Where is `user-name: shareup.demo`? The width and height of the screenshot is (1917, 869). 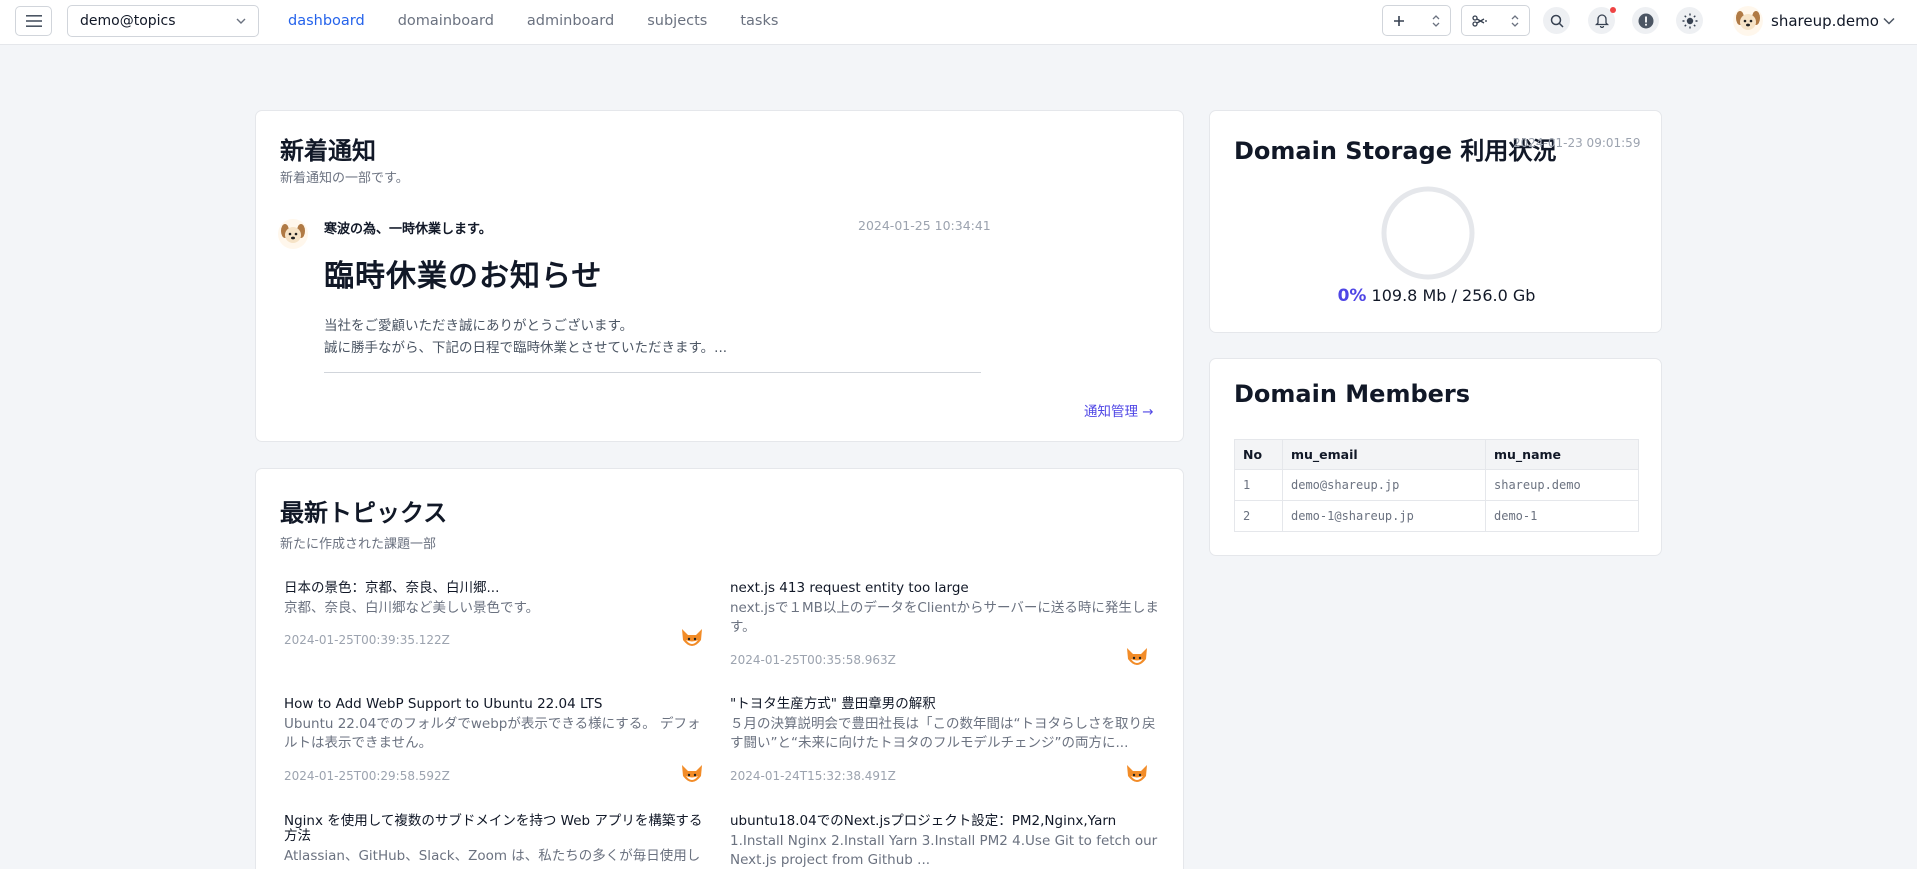
user-name: shareup.demo is located at coordinates (1825, 21).